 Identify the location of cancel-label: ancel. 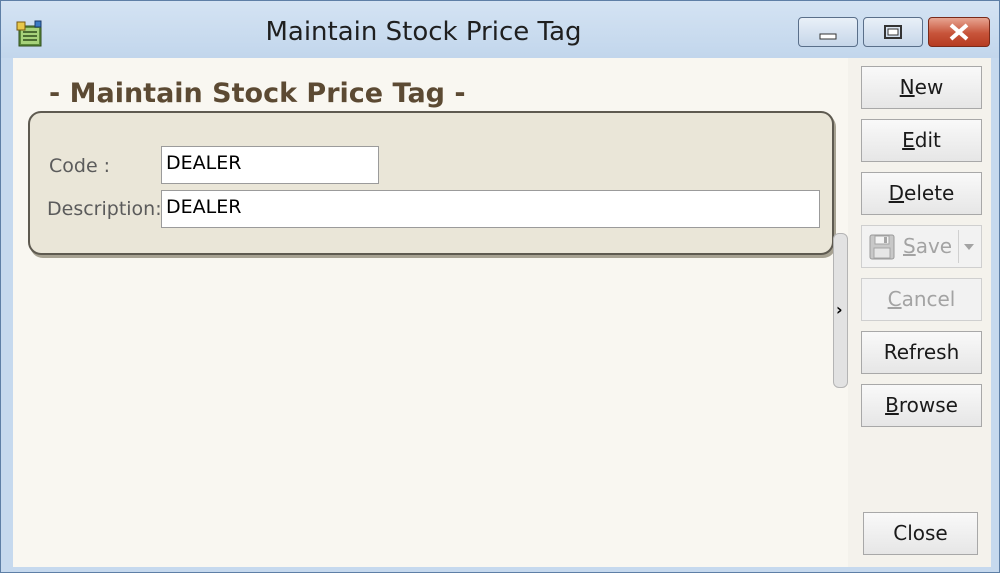
(928, 299).